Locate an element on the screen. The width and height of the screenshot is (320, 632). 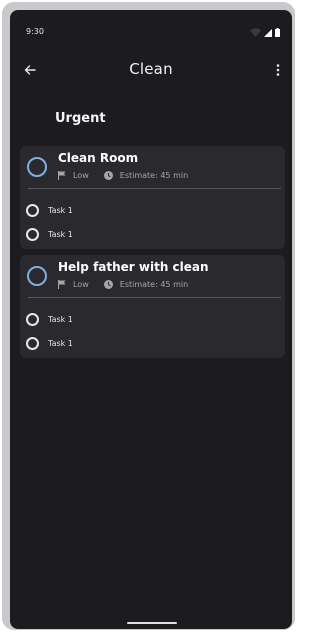
status-icons is located at coordinates (265, 32).